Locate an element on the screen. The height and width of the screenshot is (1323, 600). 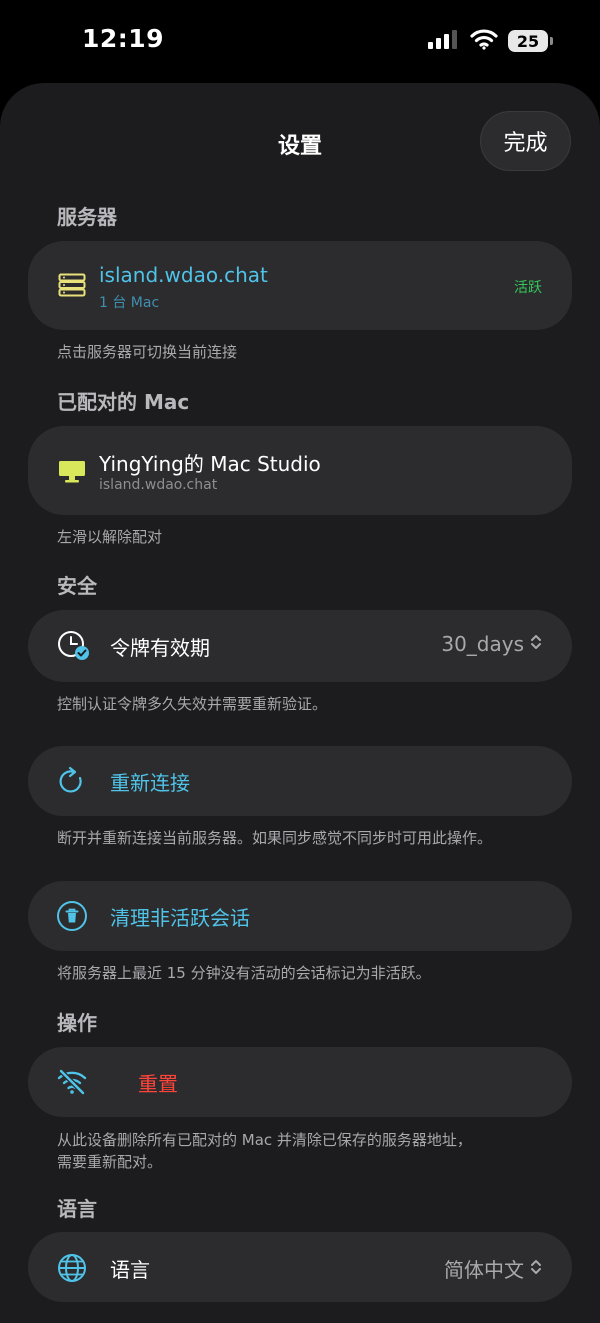
paired-mac-host: island.wdao.chat is located at coordinates (158, 485).